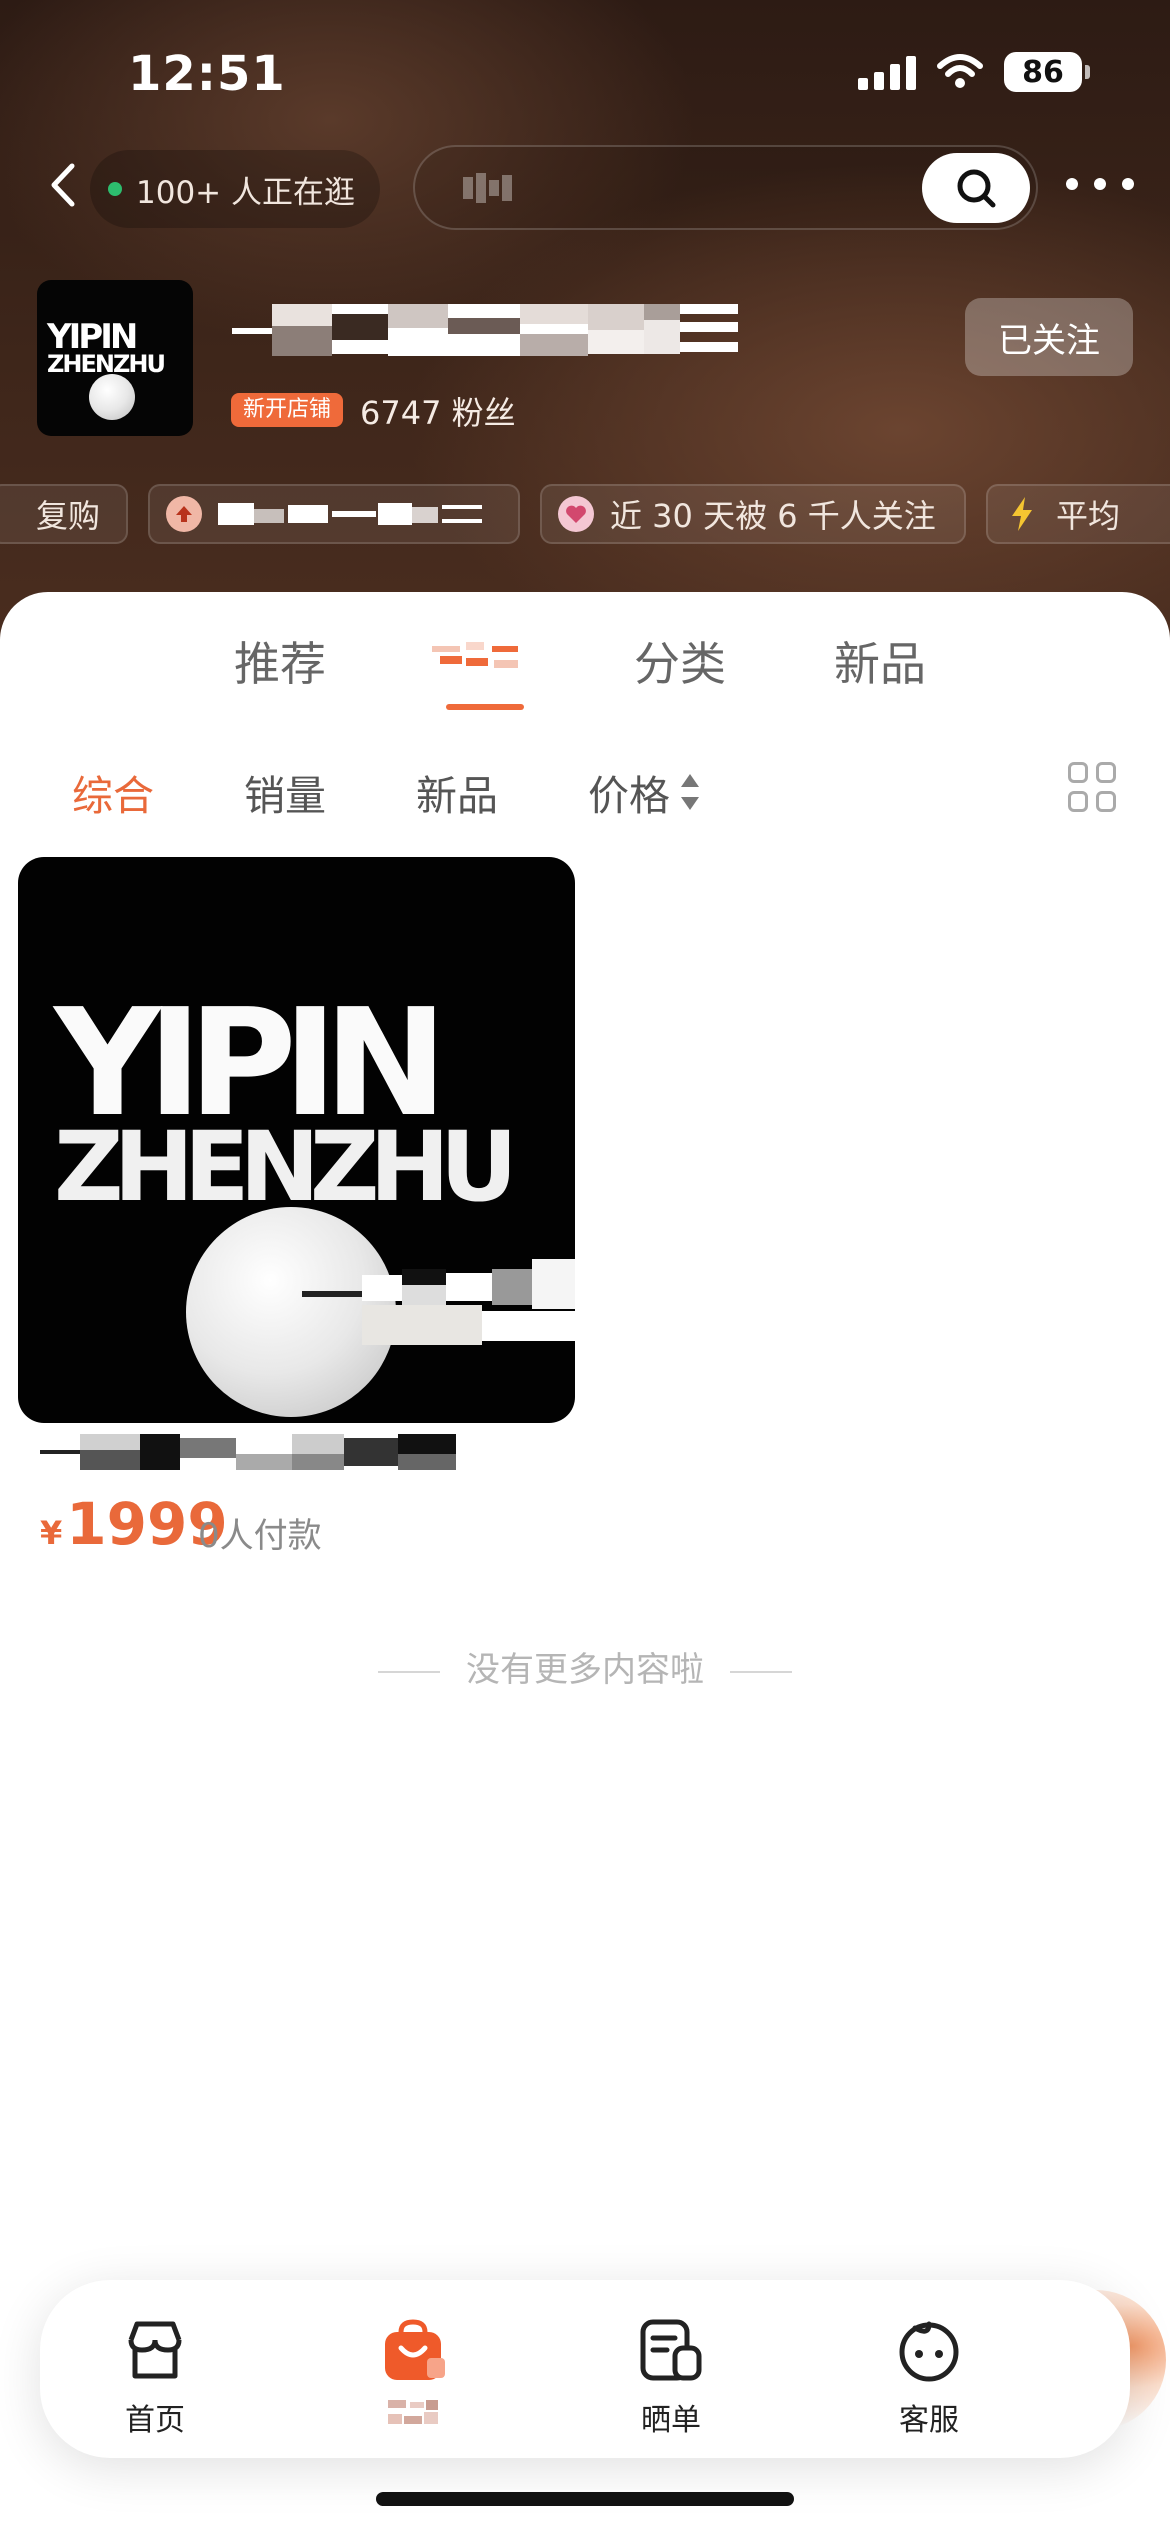 This screenshot has height=2532, width=1170. I want to click on search-button, so click(976, 188).